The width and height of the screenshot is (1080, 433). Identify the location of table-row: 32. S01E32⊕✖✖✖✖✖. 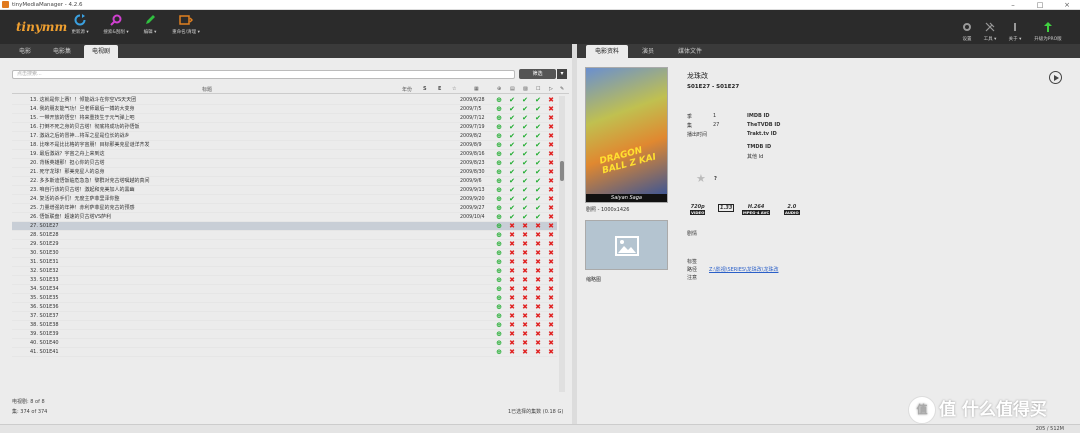
(284, 271).